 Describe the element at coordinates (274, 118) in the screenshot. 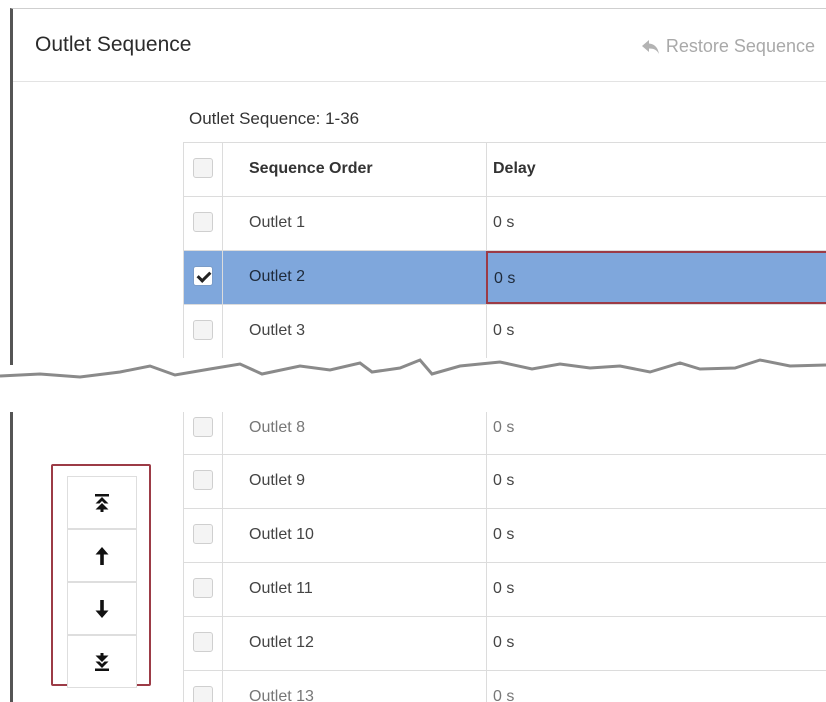

I see `sequence-range-label: Outlet Sequence: 1-36` at that location.